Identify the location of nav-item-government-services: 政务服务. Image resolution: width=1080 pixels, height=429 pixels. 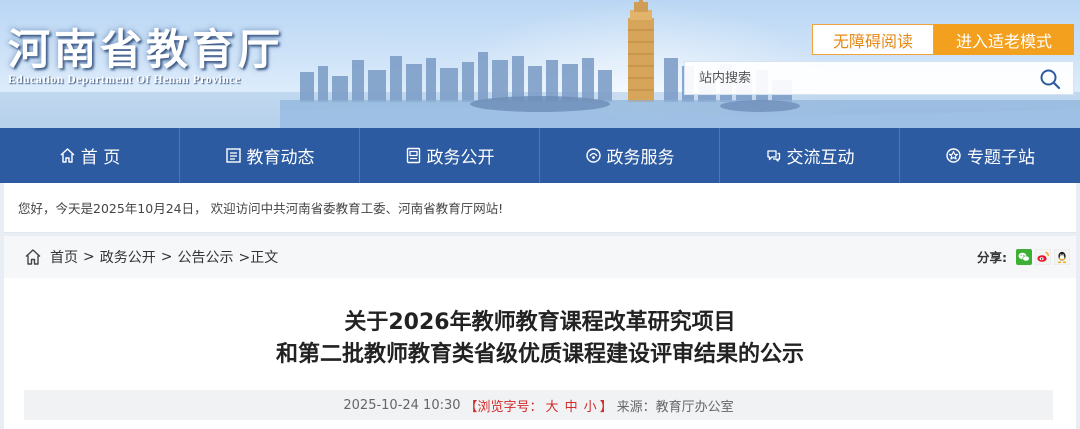
(630, 155).